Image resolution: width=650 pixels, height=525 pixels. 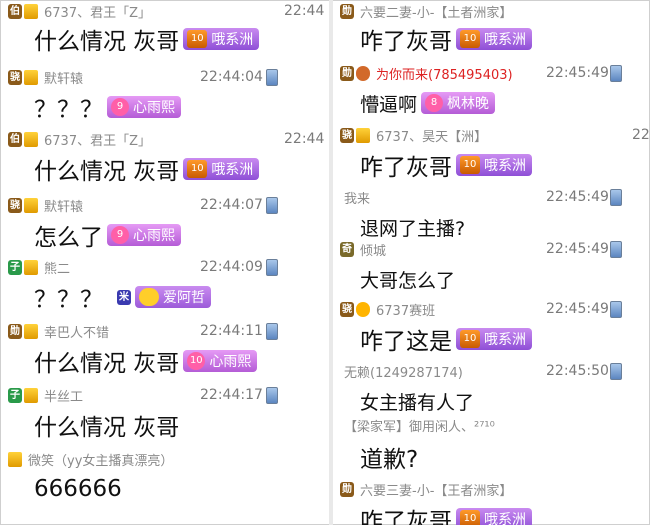 What do you see at coordinates (419, 425) in the screenshot?
I see `username: 【梁家军】御用闲人、²⁷¹⁰` at bounding box center [419, 425].